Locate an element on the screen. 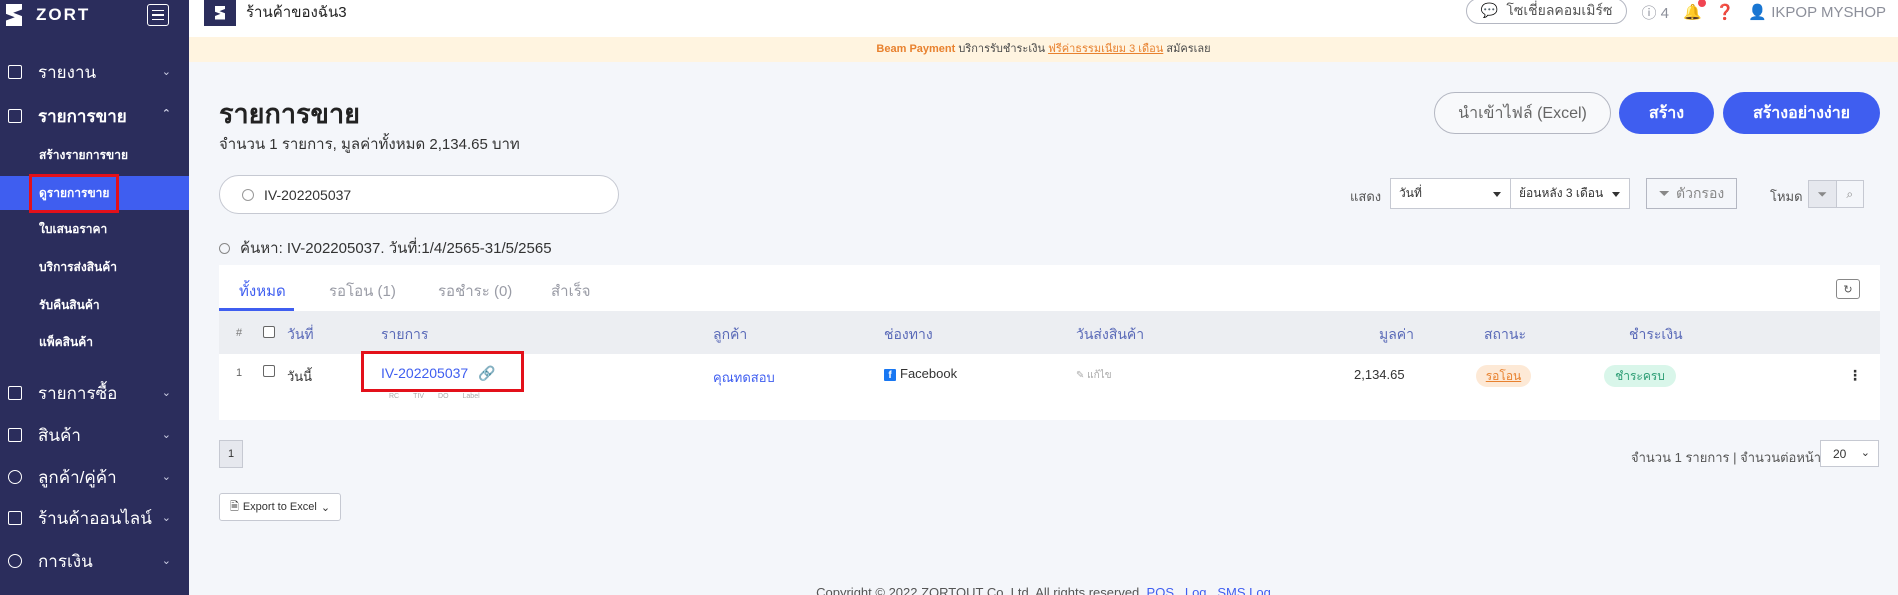 Image resolution: width=1898 pixels, height=595 pixels. sidebar-item-finance: การเงิน ⌄ is located at coordinates (94, 561).